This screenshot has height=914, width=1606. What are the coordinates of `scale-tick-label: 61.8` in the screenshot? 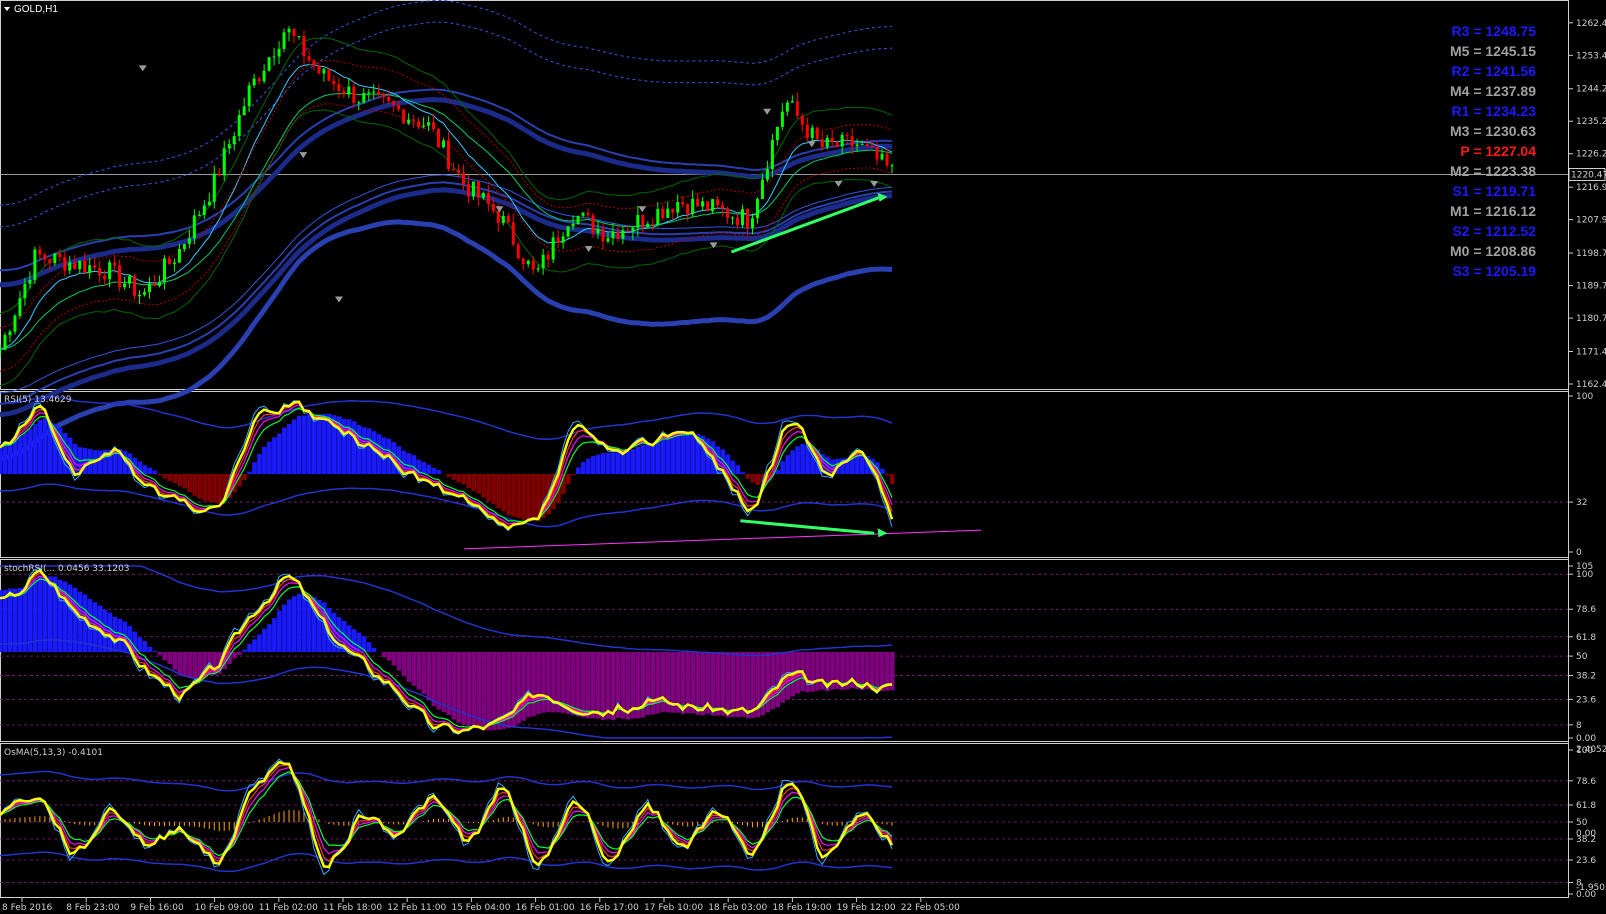 It's located at (1586, 806).